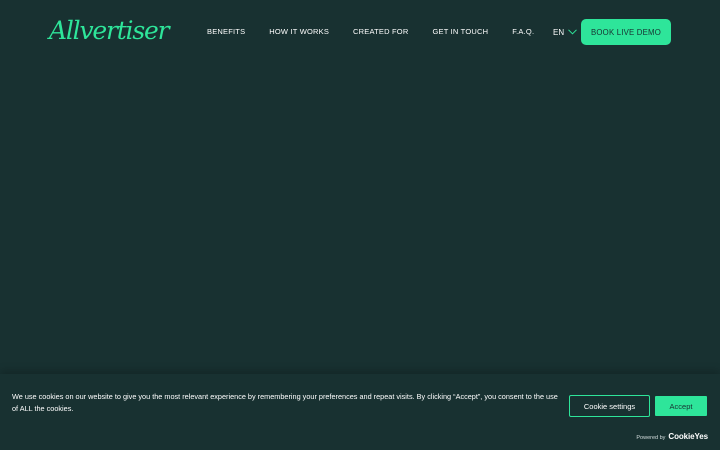  Describe the element at coordinates (226, 32) in the screenshot. I see `nav-item-benefits: BENEFITS` at that location.